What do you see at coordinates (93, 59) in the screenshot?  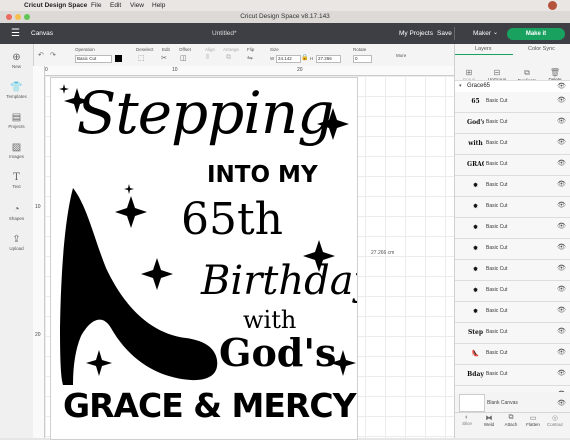 I see `operation-select: Basic Cut` at bounding box center [93, 59].